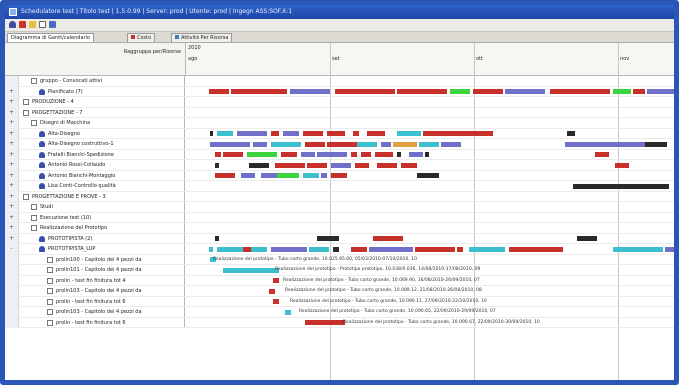 Image resolution: width=679 pixels, height=385 pixels. I want to click on tree-row: + PRODUZIONE - 4, so click(339, 102).